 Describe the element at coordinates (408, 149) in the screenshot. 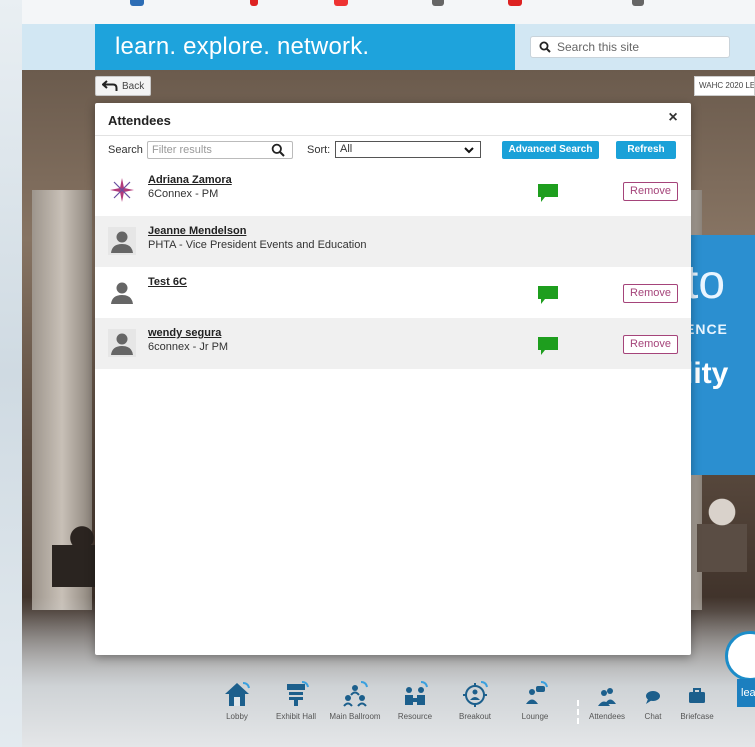

I see `sort-select: All` at that location.